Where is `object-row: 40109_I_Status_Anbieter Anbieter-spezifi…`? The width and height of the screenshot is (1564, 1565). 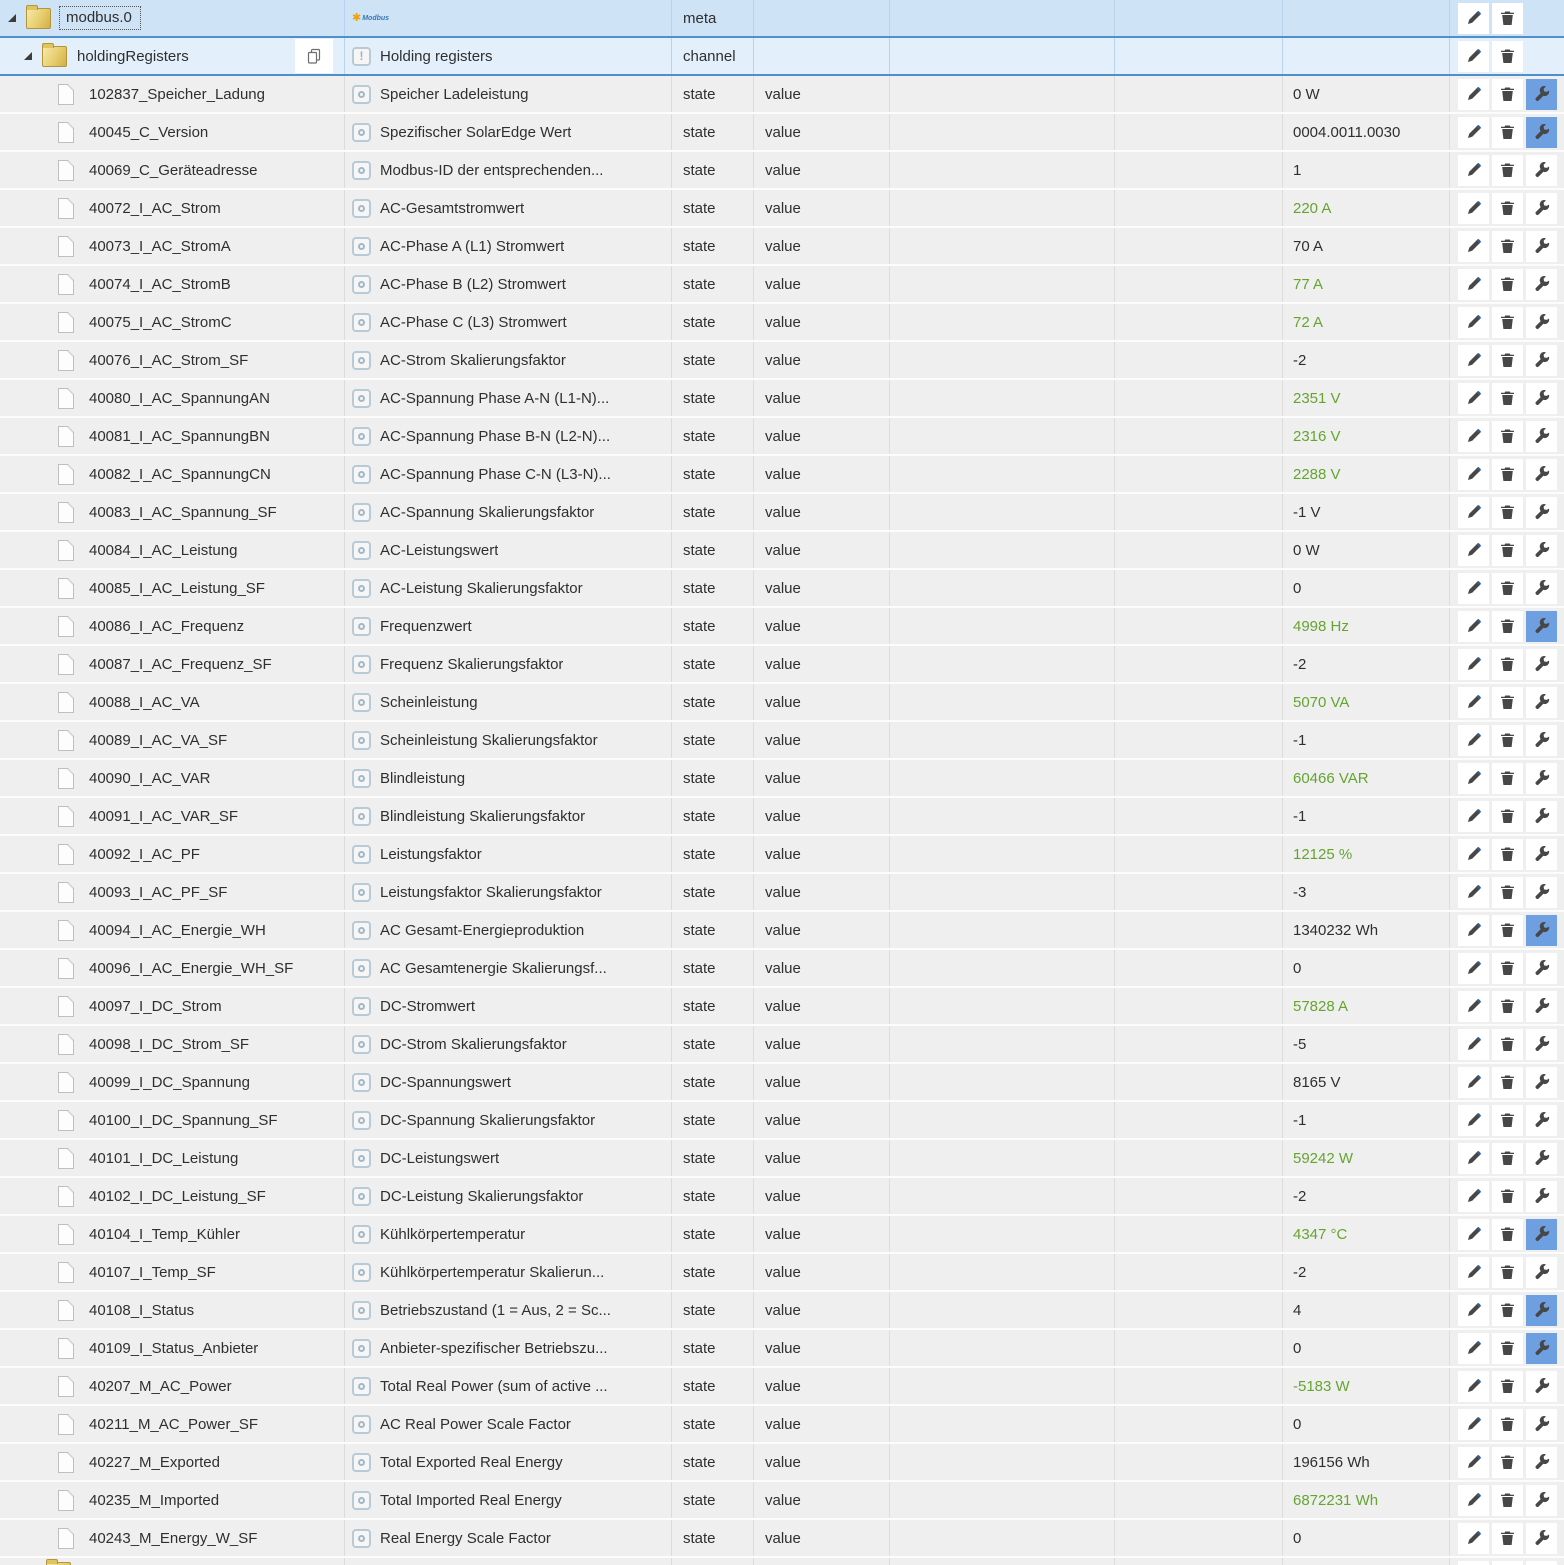
object-row: 40109_I_Status_Anbieter Anbieter-spezifi… is located at coordinates (782, 1349).